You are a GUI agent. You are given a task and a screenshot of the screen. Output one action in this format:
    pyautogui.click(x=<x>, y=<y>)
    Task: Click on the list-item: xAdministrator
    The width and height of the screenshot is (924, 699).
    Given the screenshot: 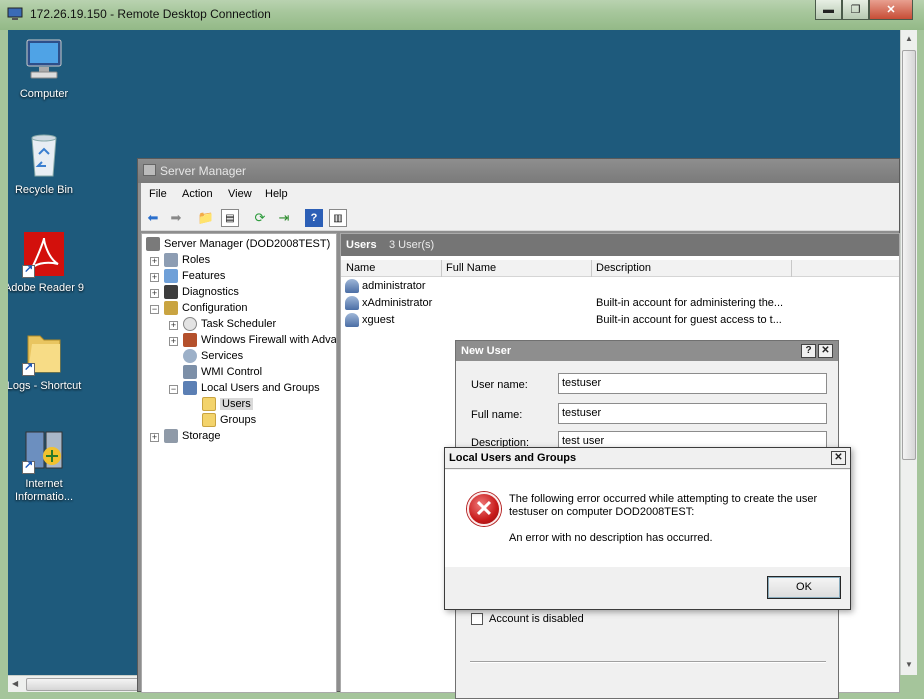 What is the action you would take?
    pyautogui.click(x=388, y=303)
    